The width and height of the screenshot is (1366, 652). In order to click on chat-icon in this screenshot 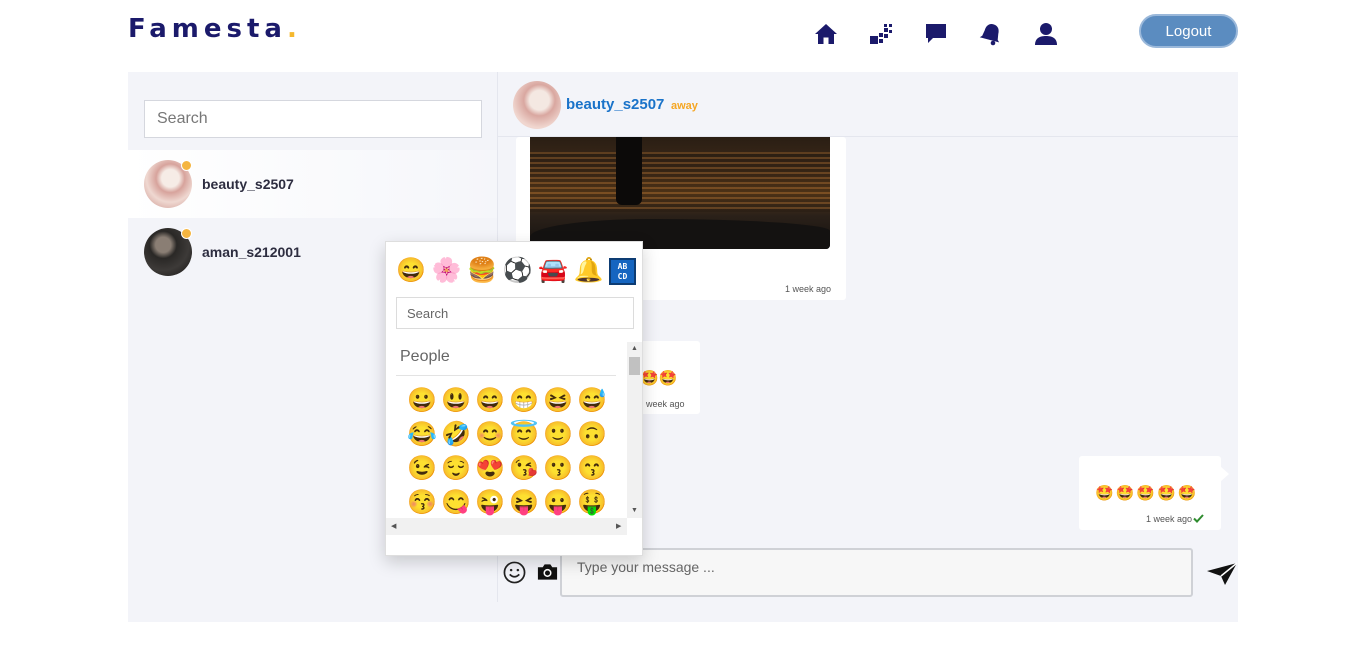, I will do `click(936, 34)`.